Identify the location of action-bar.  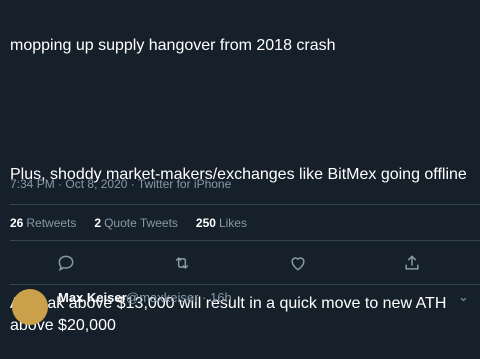
(240, 264).